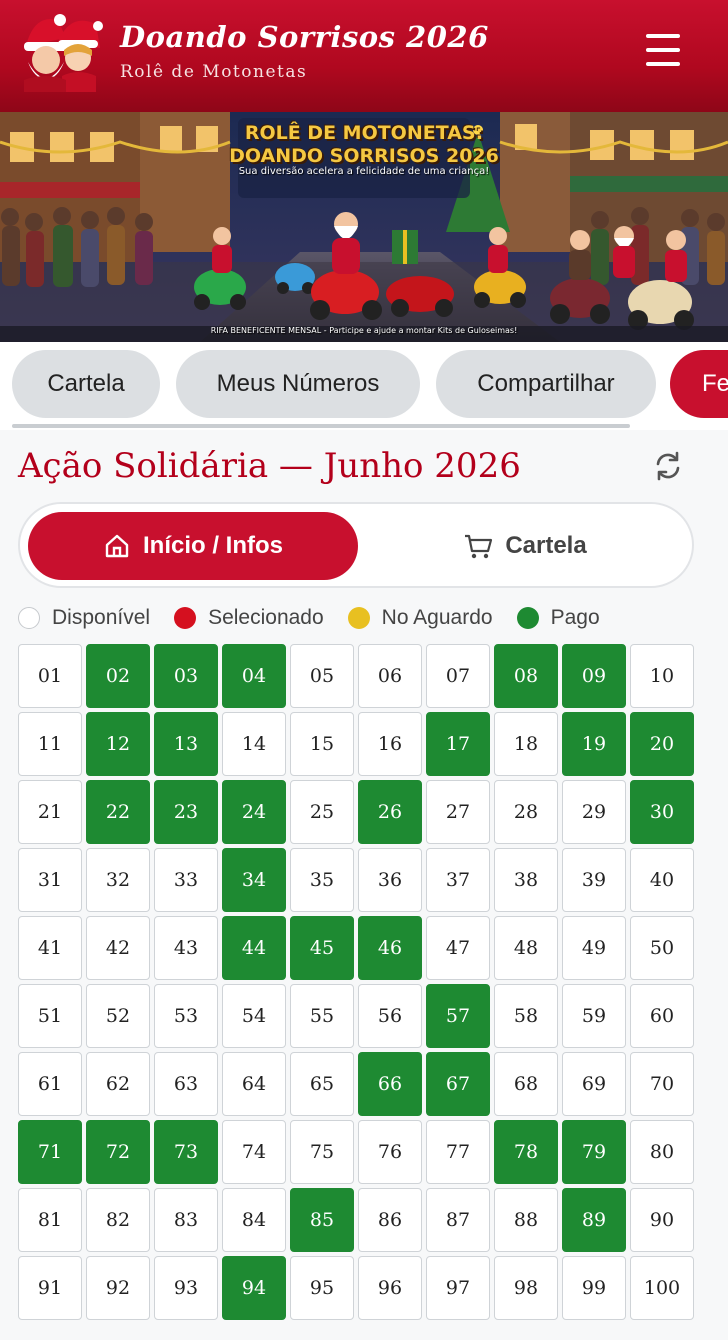 The width and height of the screenshot is (728, 1340). I want to click on number-cell: 58, so click(526, 1016).